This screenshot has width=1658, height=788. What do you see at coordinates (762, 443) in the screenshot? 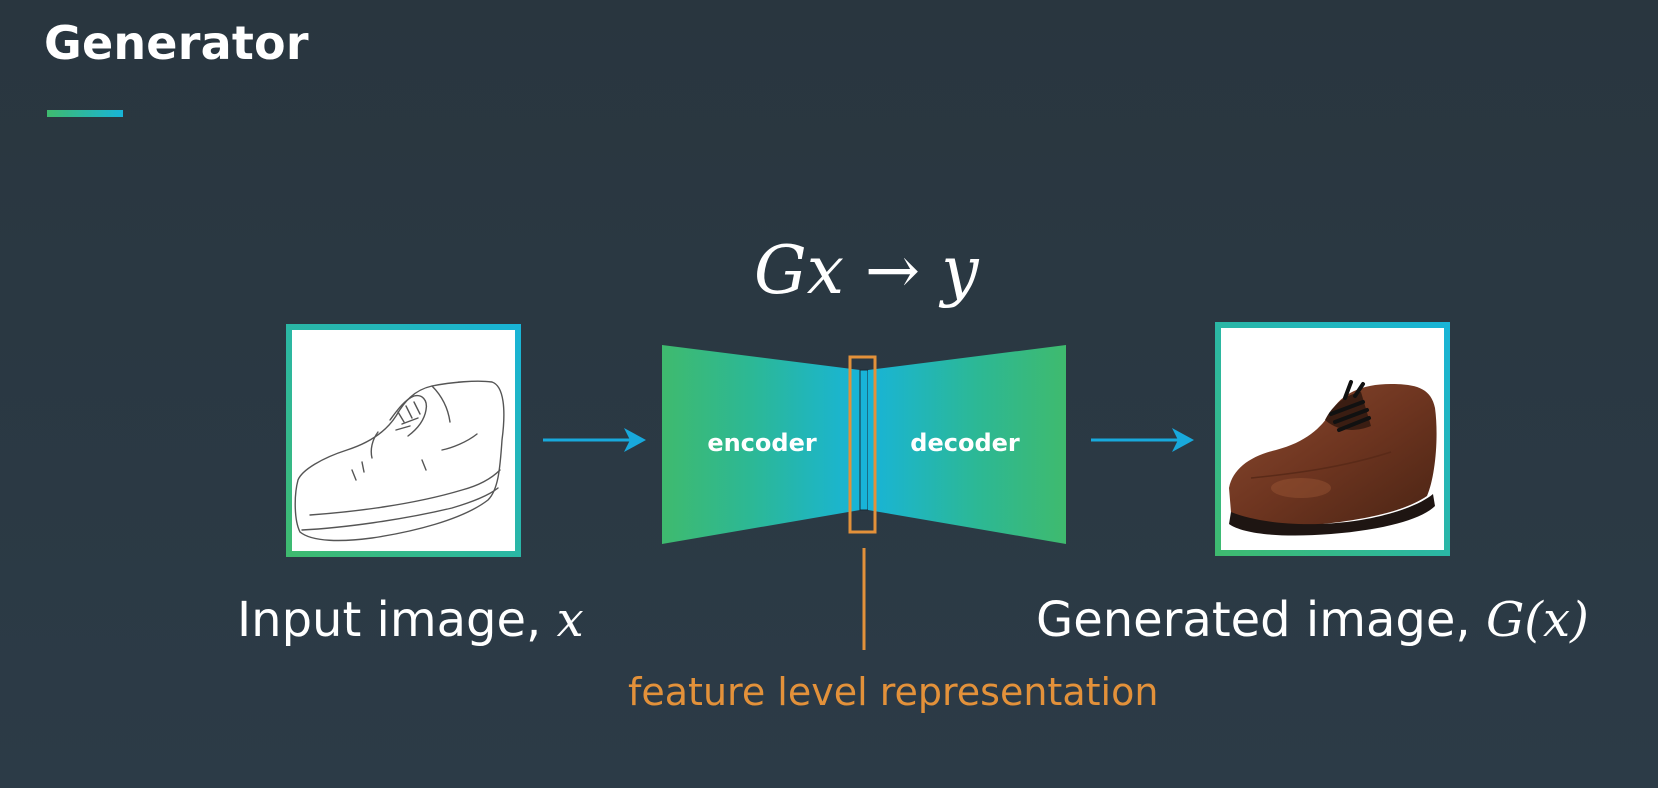
I see `encoder-label: encoder` at bounding box center [762, 443].